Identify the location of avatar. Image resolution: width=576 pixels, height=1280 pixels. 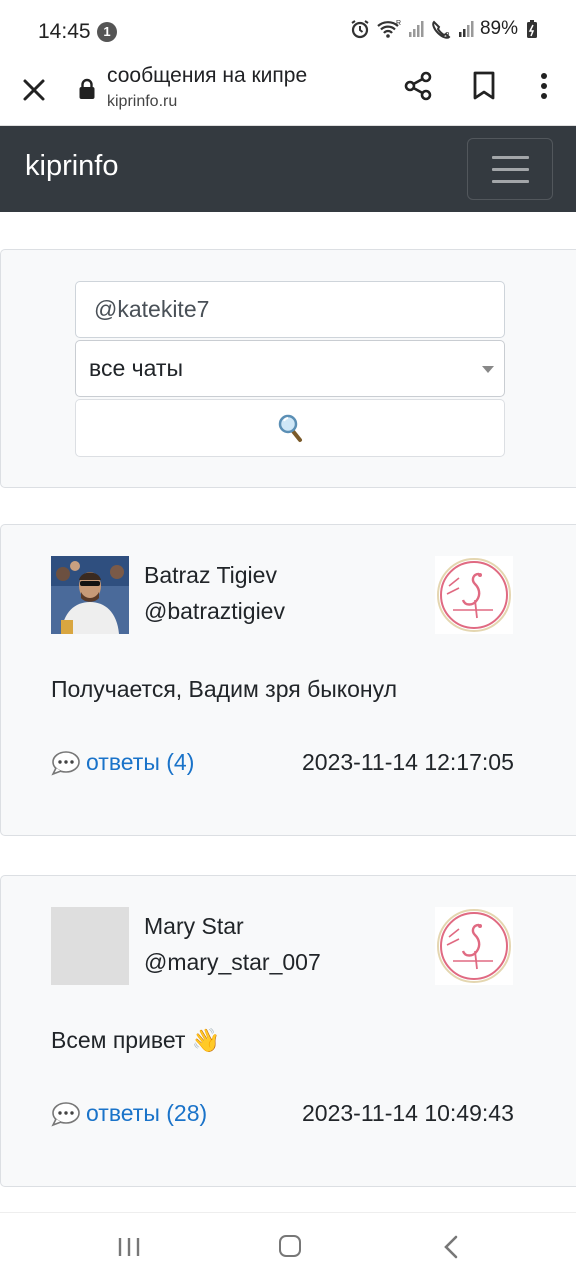
(90, 595).